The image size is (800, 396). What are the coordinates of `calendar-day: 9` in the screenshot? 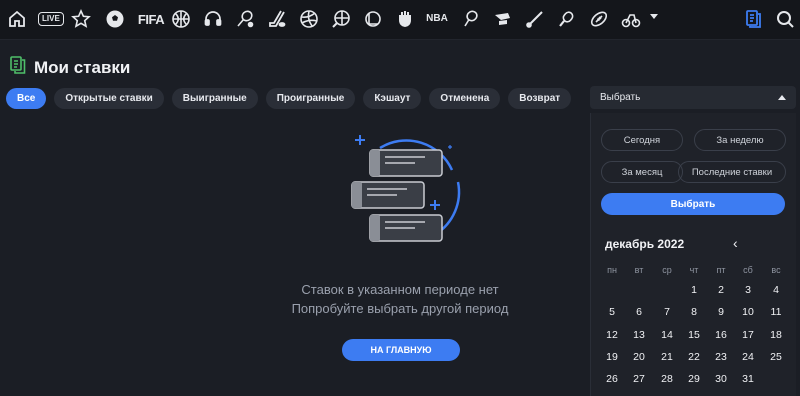 It's located at (721, 312).